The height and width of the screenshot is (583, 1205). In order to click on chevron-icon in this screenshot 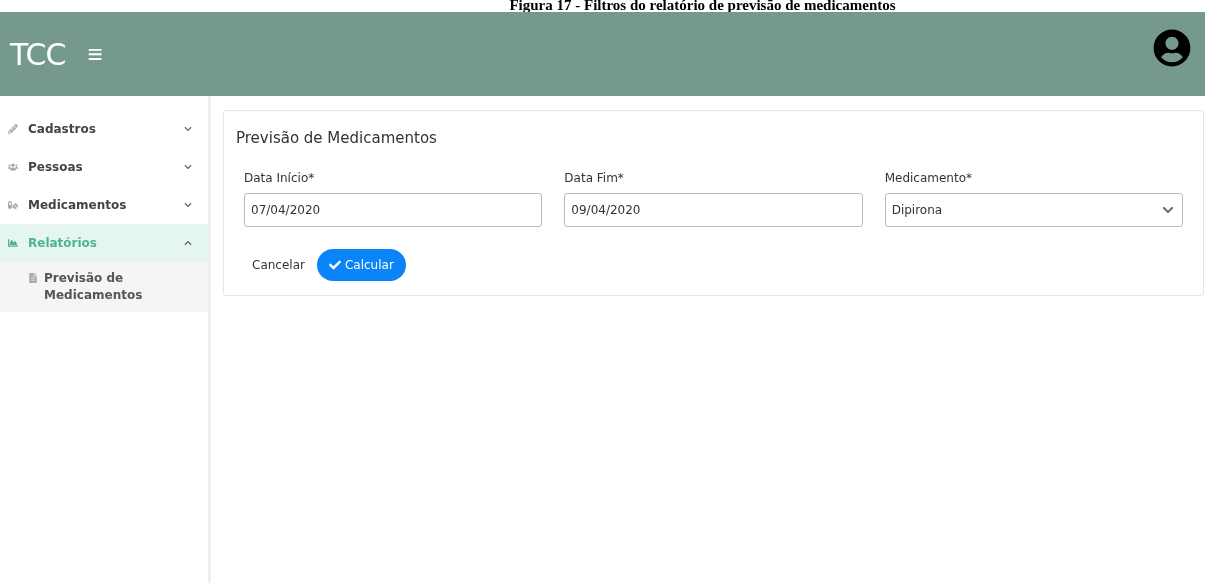, I will do `click(1168, 210)`.